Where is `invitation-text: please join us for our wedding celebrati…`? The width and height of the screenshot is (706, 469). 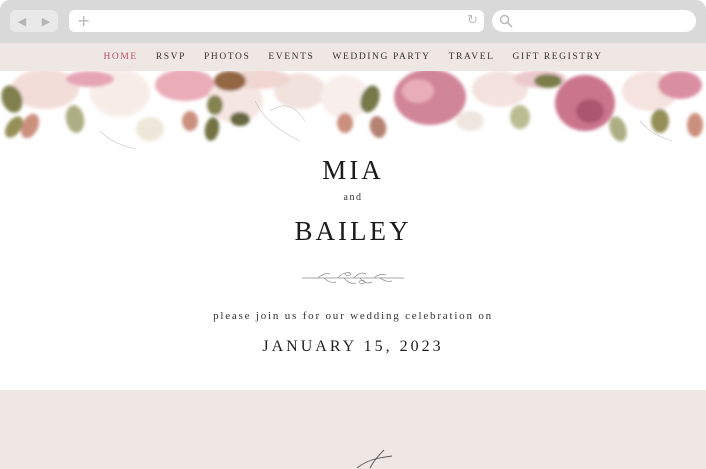
invitation-text: please join us for our wedding celebrati… is located at coordinates (353, 316).